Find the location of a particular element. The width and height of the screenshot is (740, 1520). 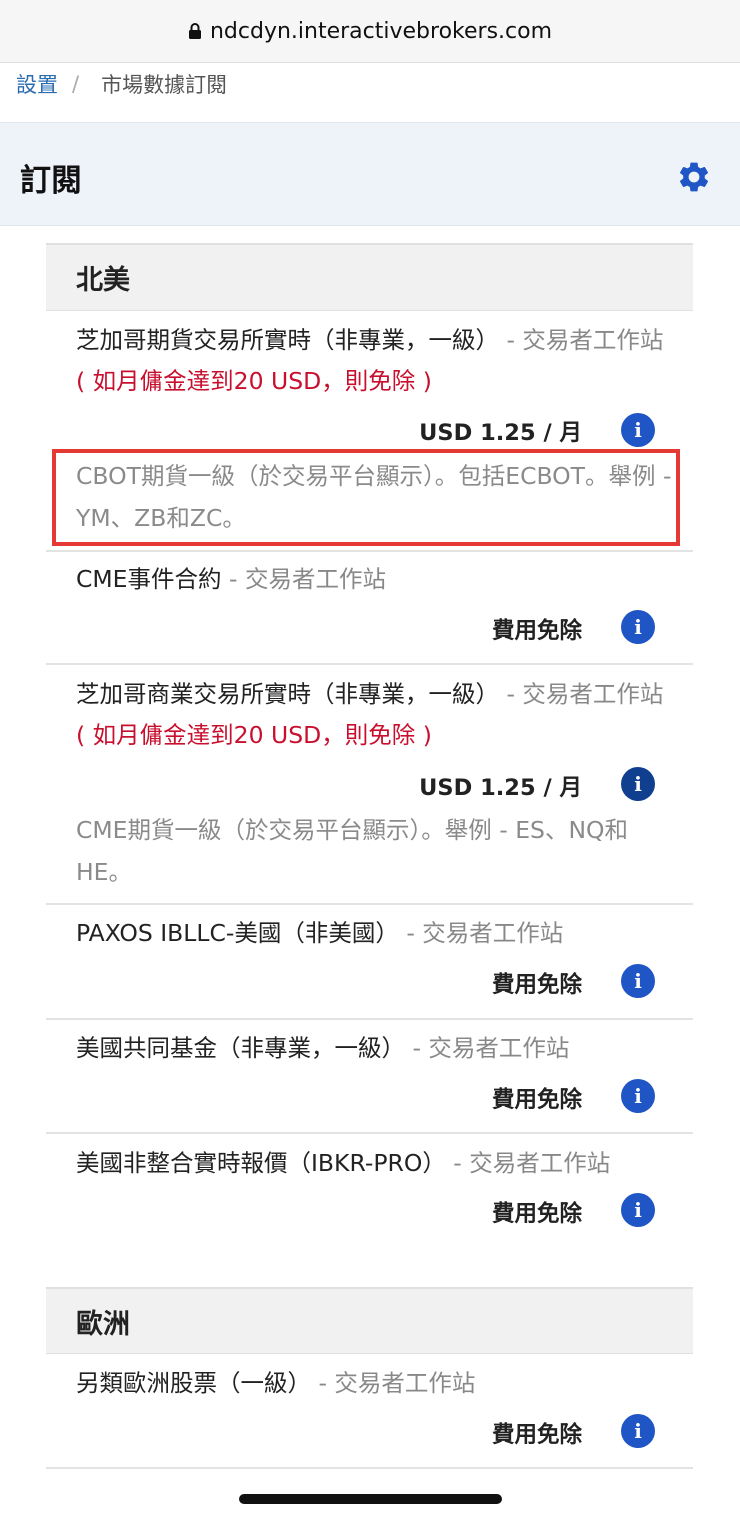

breadcrumb-settings-link: 設置 is located at coordinates (37, 84).